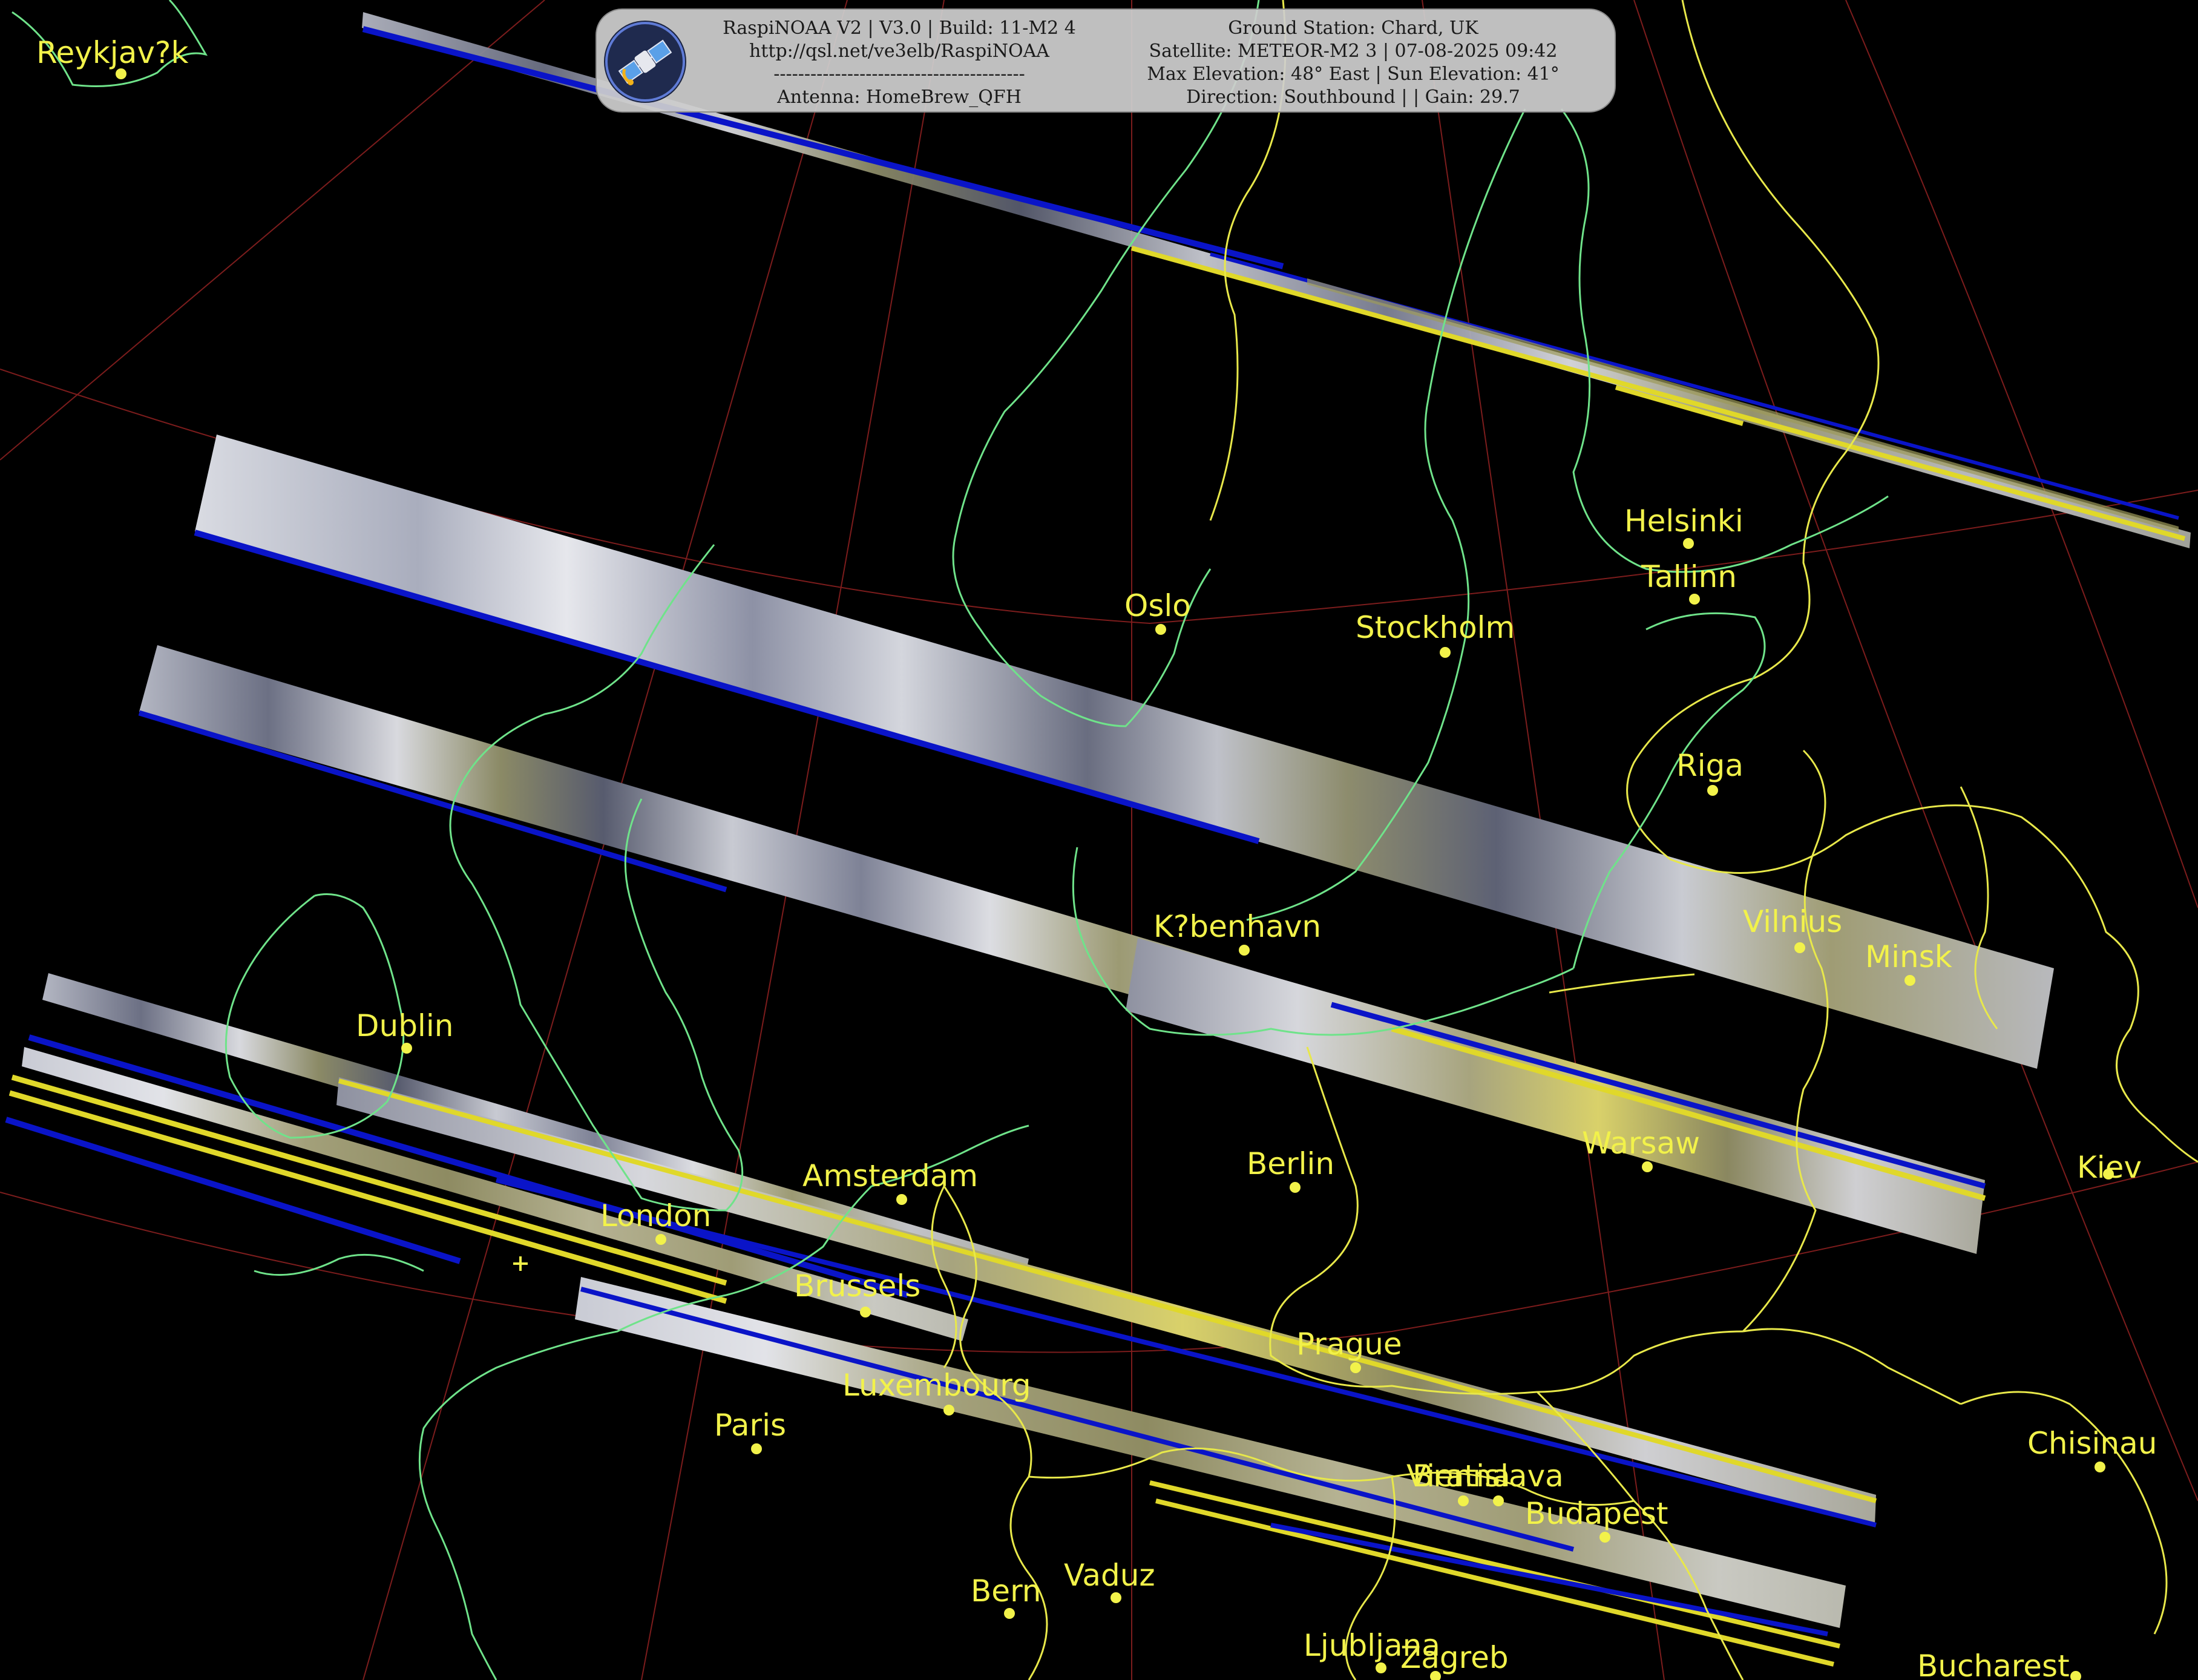 This screenshot has height=1680, width=2198. What do you see at coordinates (1435, 627) in the screenshot?
I see `city-label-stockholm: Stockholm` at bounding box center [1435, 627].